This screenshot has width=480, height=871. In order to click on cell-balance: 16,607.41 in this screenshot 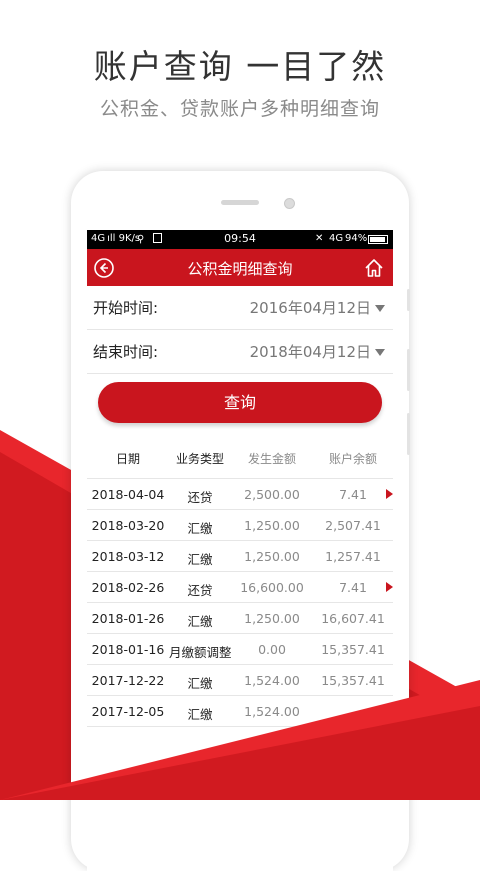, I will do `click(353, 618)`.